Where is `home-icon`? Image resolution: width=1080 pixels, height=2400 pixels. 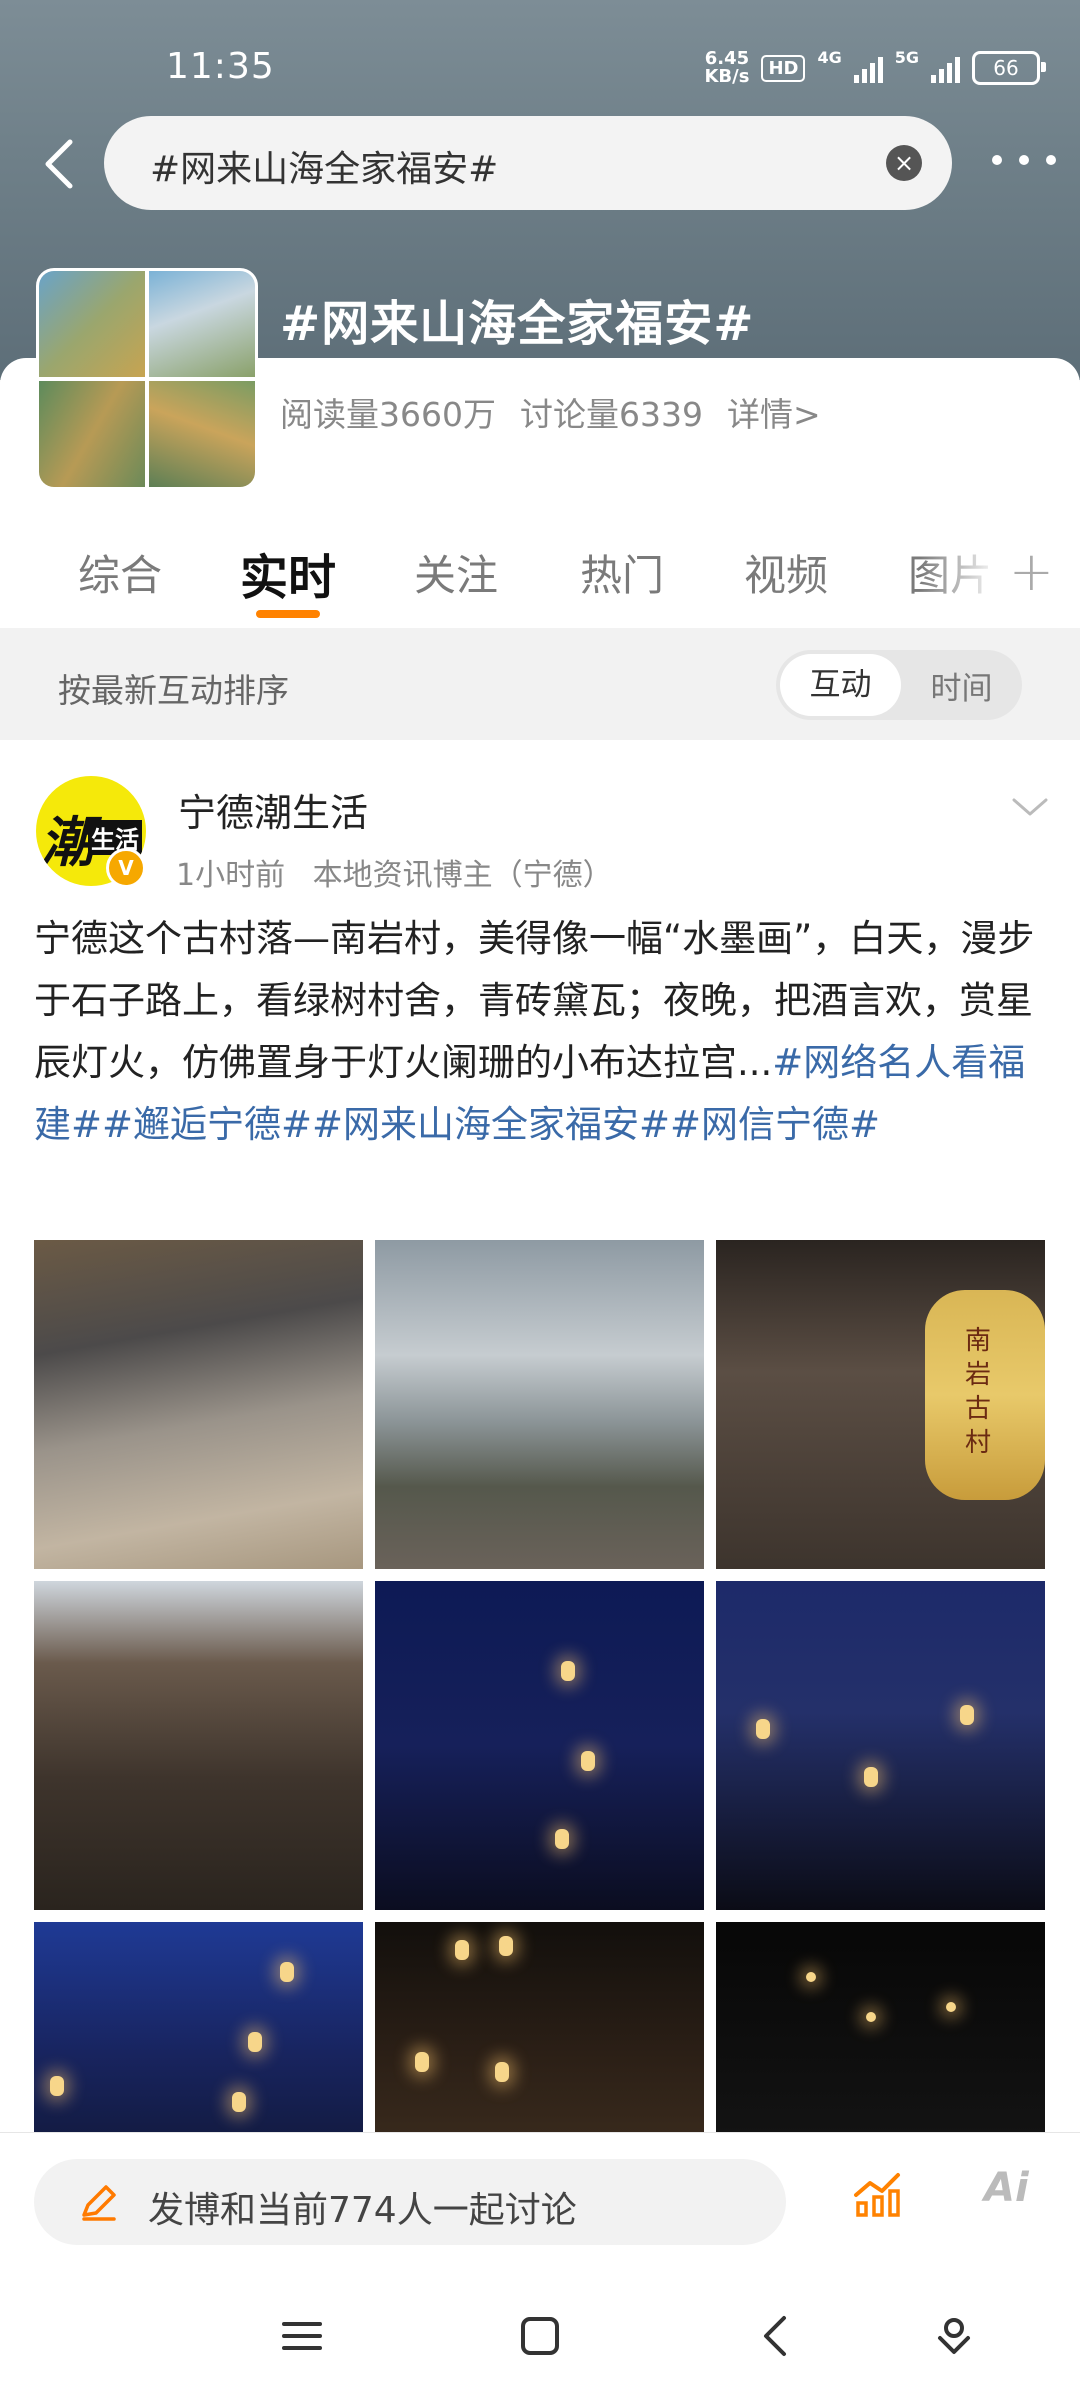 home-icon is located at coordinates (540, 2336).